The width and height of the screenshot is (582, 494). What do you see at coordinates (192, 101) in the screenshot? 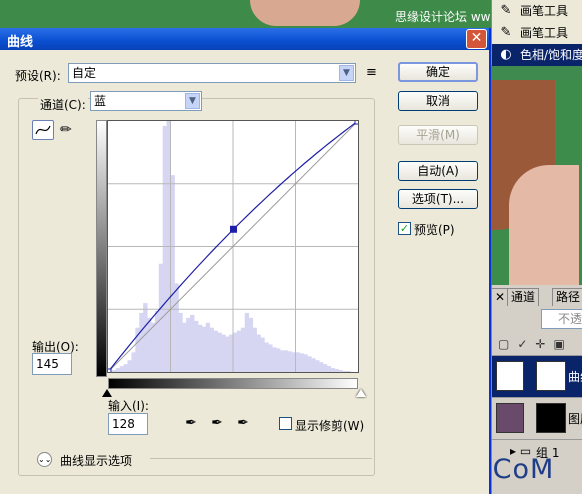
I see `chevron-down-icon: ▼` at bounding box center [192, 101].